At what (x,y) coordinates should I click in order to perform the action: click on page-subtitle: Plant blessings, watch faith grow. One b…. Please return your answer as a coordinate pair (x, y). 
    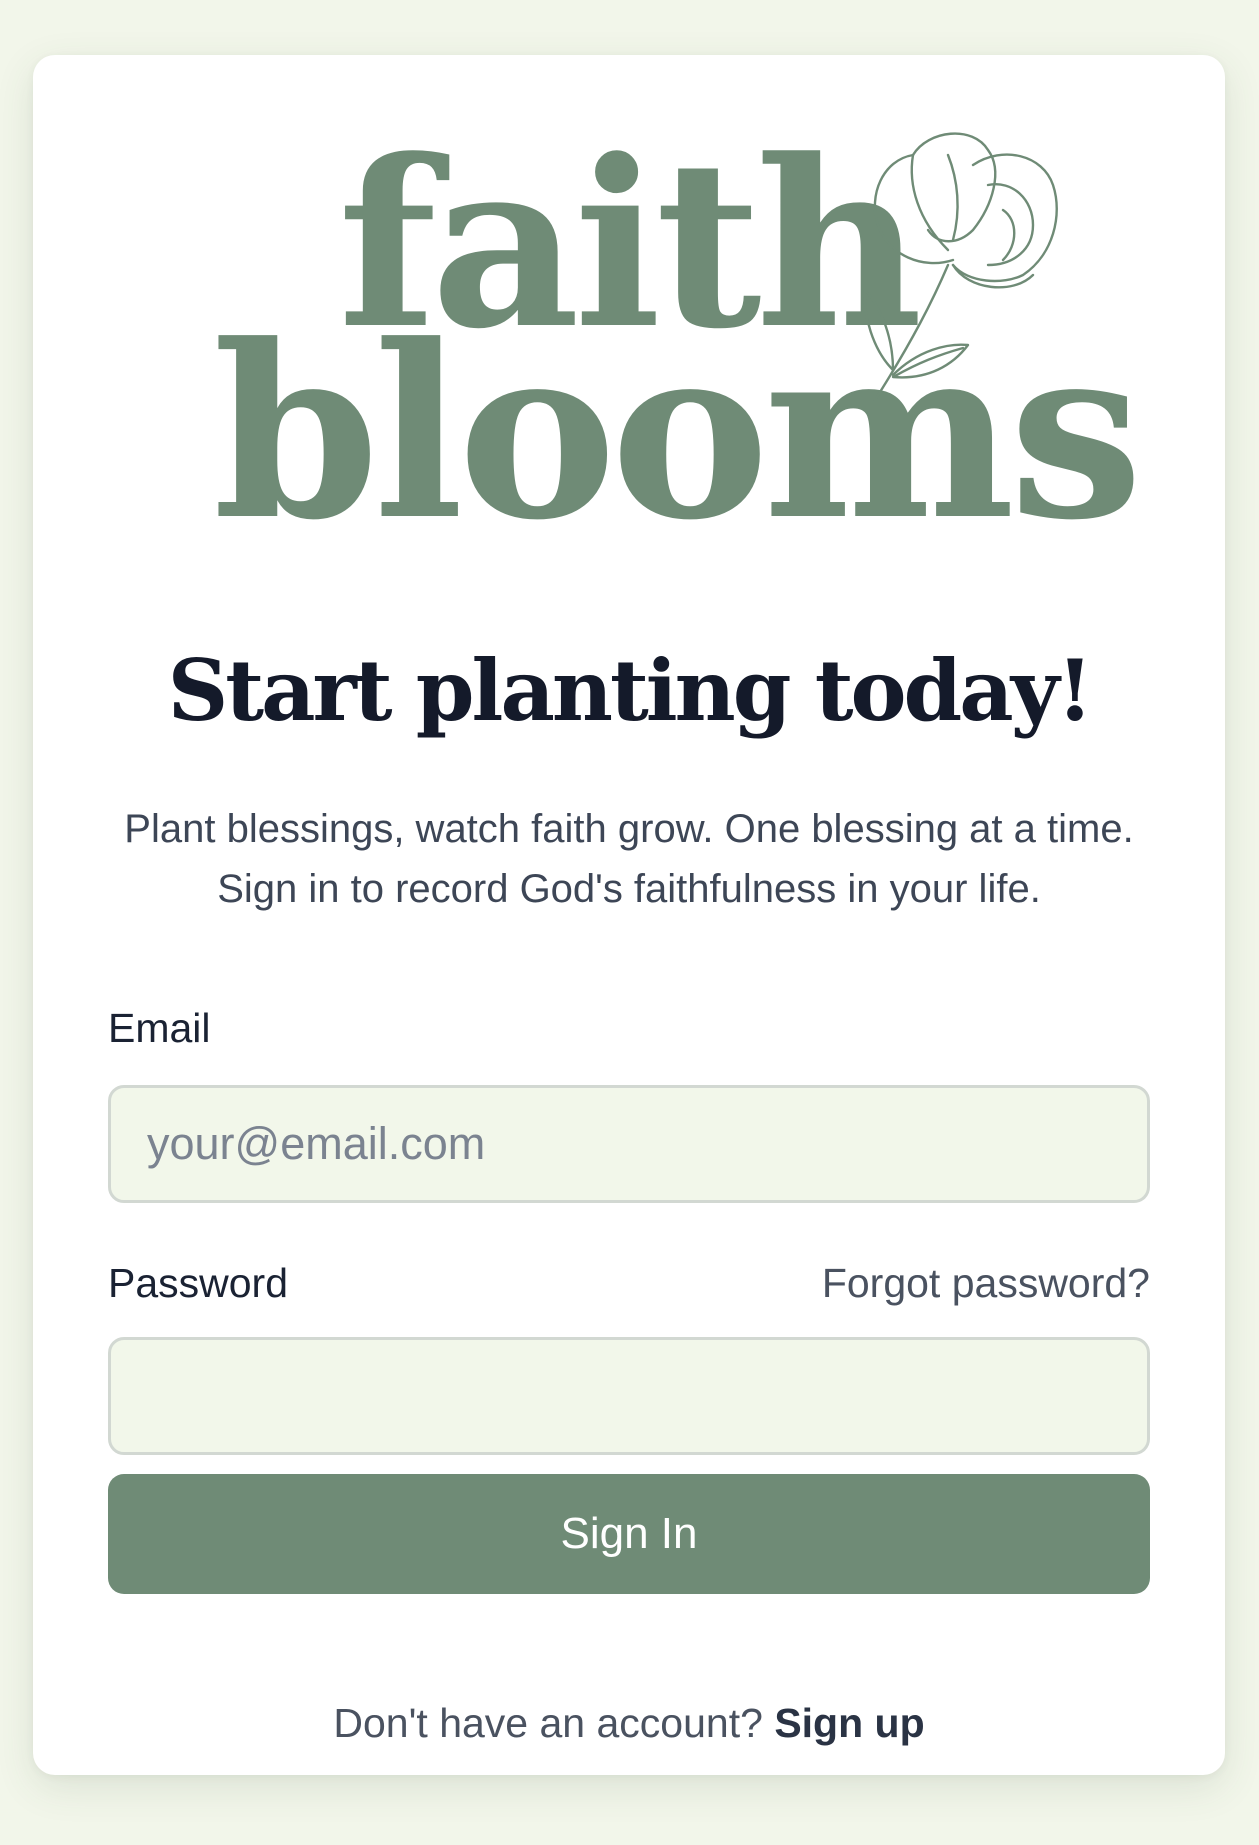
    Looking at the image, I should click on (629, 859).